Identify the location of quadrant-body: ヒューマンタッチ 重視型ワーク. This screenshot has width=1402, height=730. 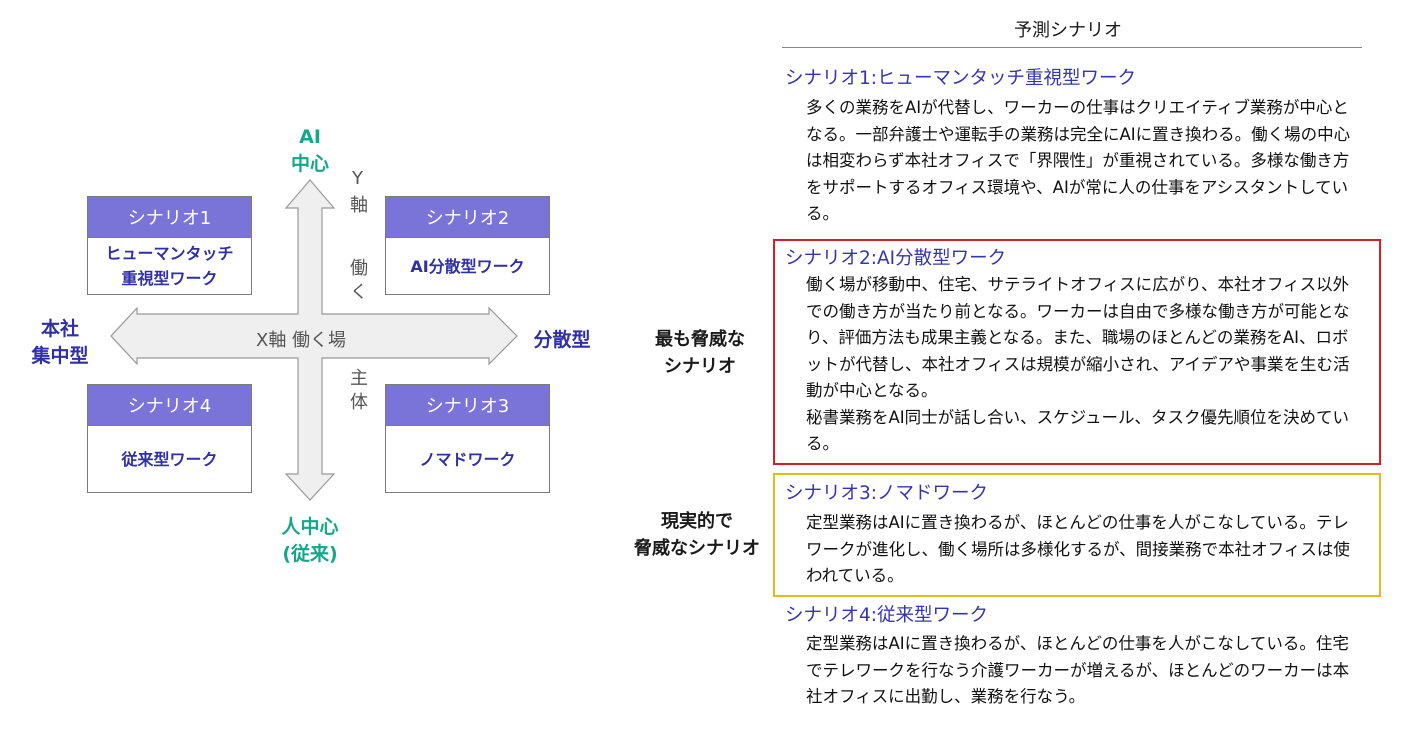
(169, 266).